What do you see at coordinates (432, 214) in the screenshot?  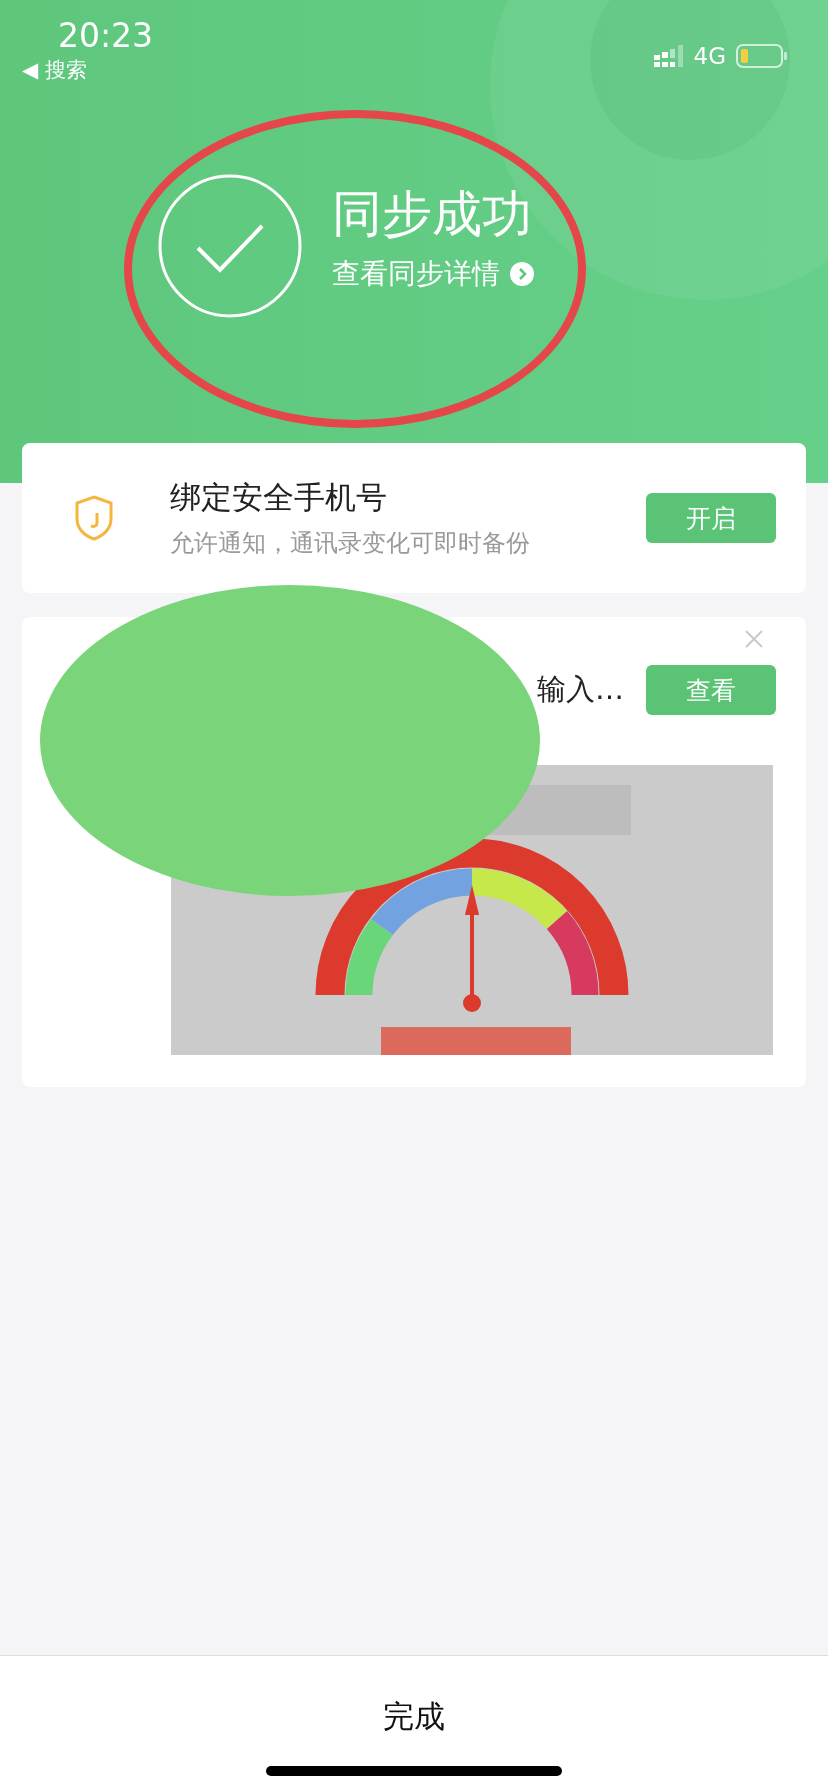 I see `sync-title: 同步成功` at bounding box center [432, 214].